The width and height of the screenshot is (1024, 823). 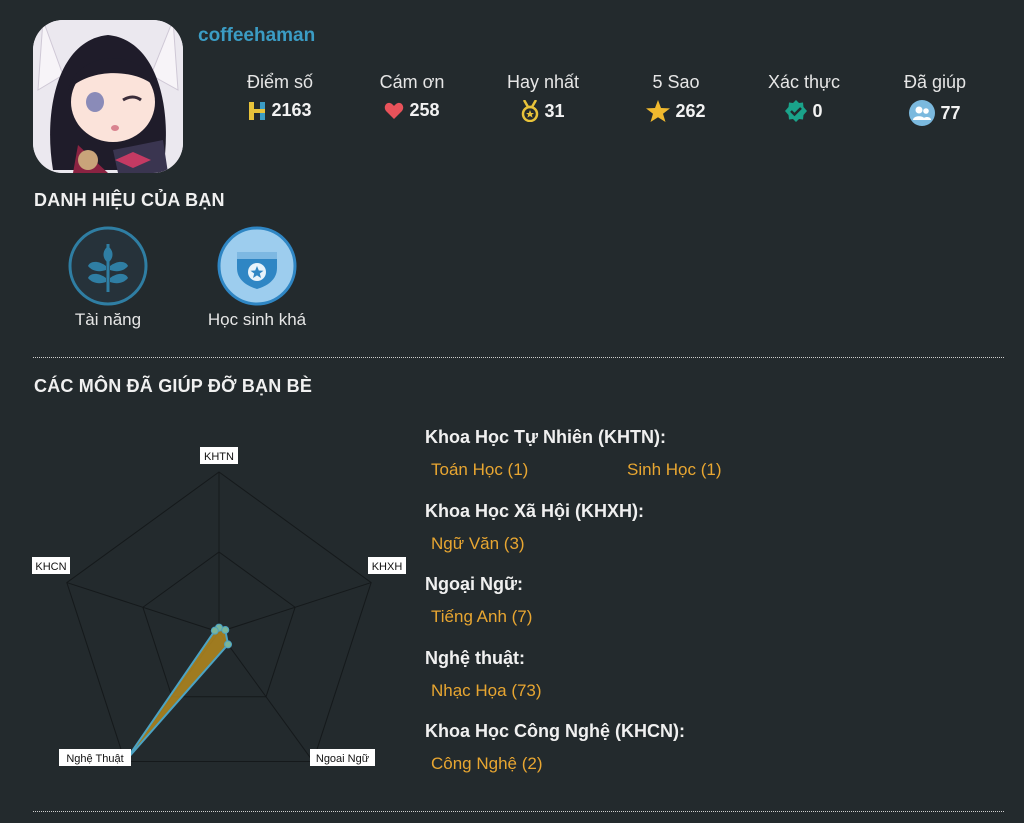 What do you see at coordinates (523, 764) in the screenshot?
I see `subject-link: Công Nghệ (2)` at bounding box center [523, 764].